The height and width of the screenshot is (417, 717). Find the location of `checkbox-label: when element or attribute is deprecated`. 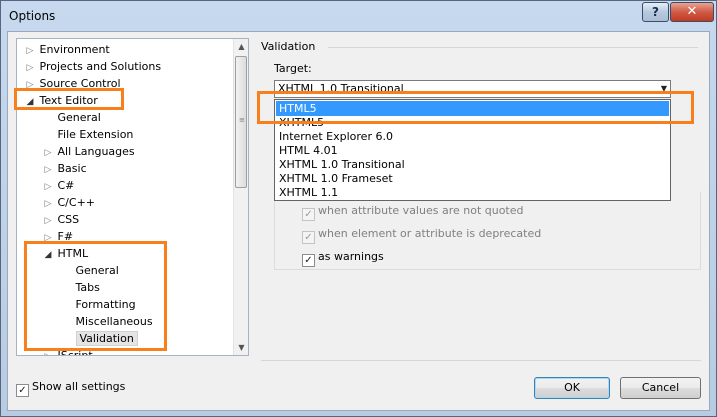

checkbox-label: when element or attribute is deprecated is located at coordinates (430, 233).